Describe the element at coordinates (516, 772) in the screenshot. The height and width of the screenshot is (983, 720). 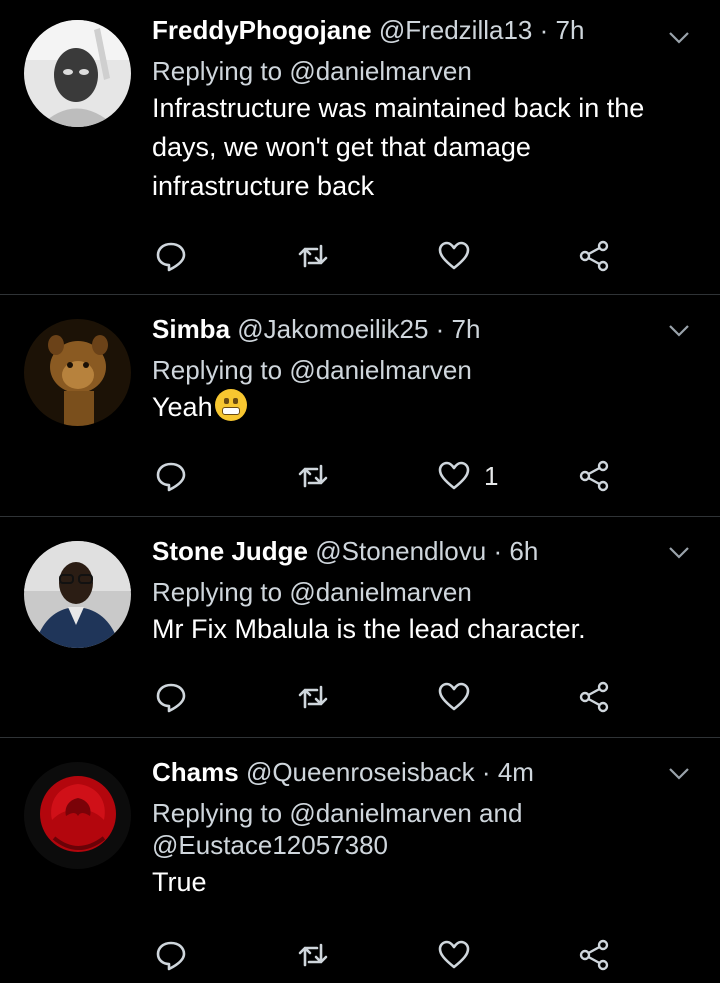
I see `timestamp: 4m` at that location.